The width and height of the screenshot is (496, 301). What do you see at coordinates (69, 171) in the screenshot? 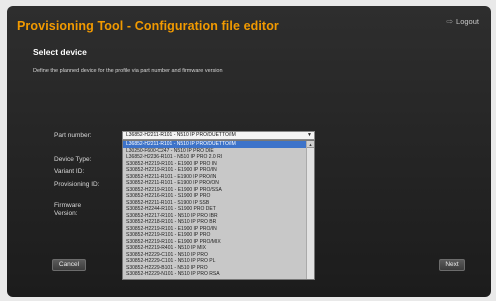
I see `variant-id-label: Variant ID:` at bounding box center [69, 171].